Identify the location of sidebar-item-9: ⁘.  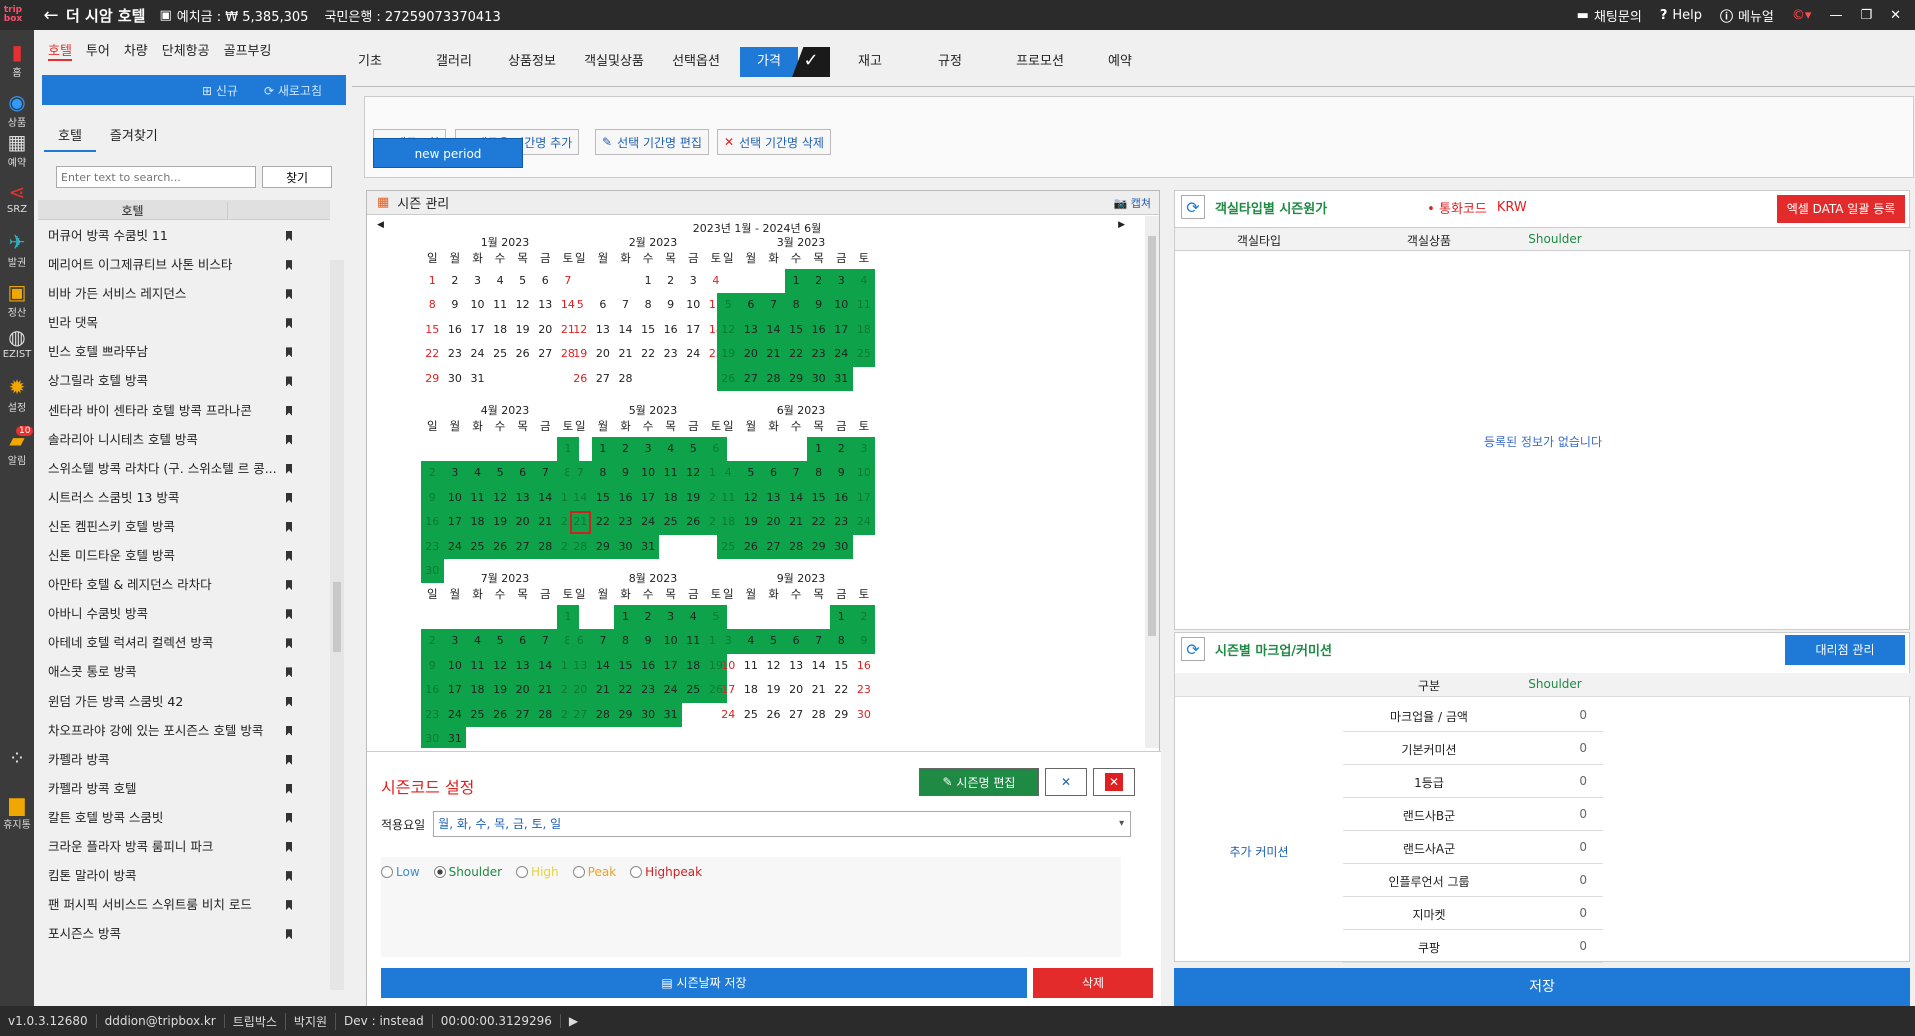
(17, 758).